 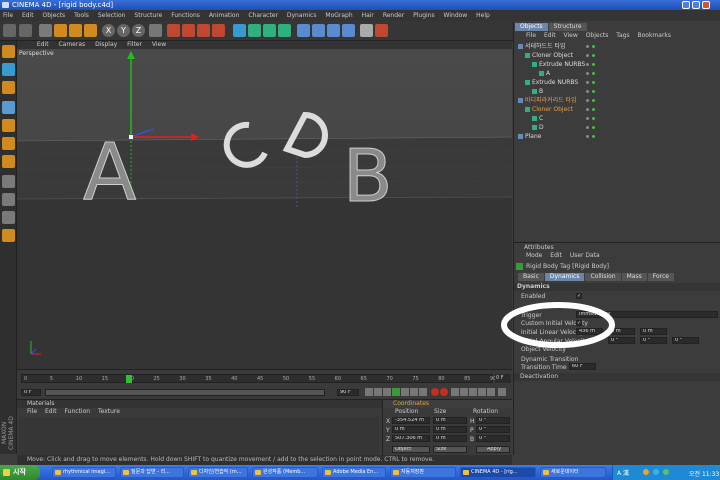 What do you see at coordinates (435, 392) in the screenshot?
I see `record-key-icon` at bounding box center [435, 392].